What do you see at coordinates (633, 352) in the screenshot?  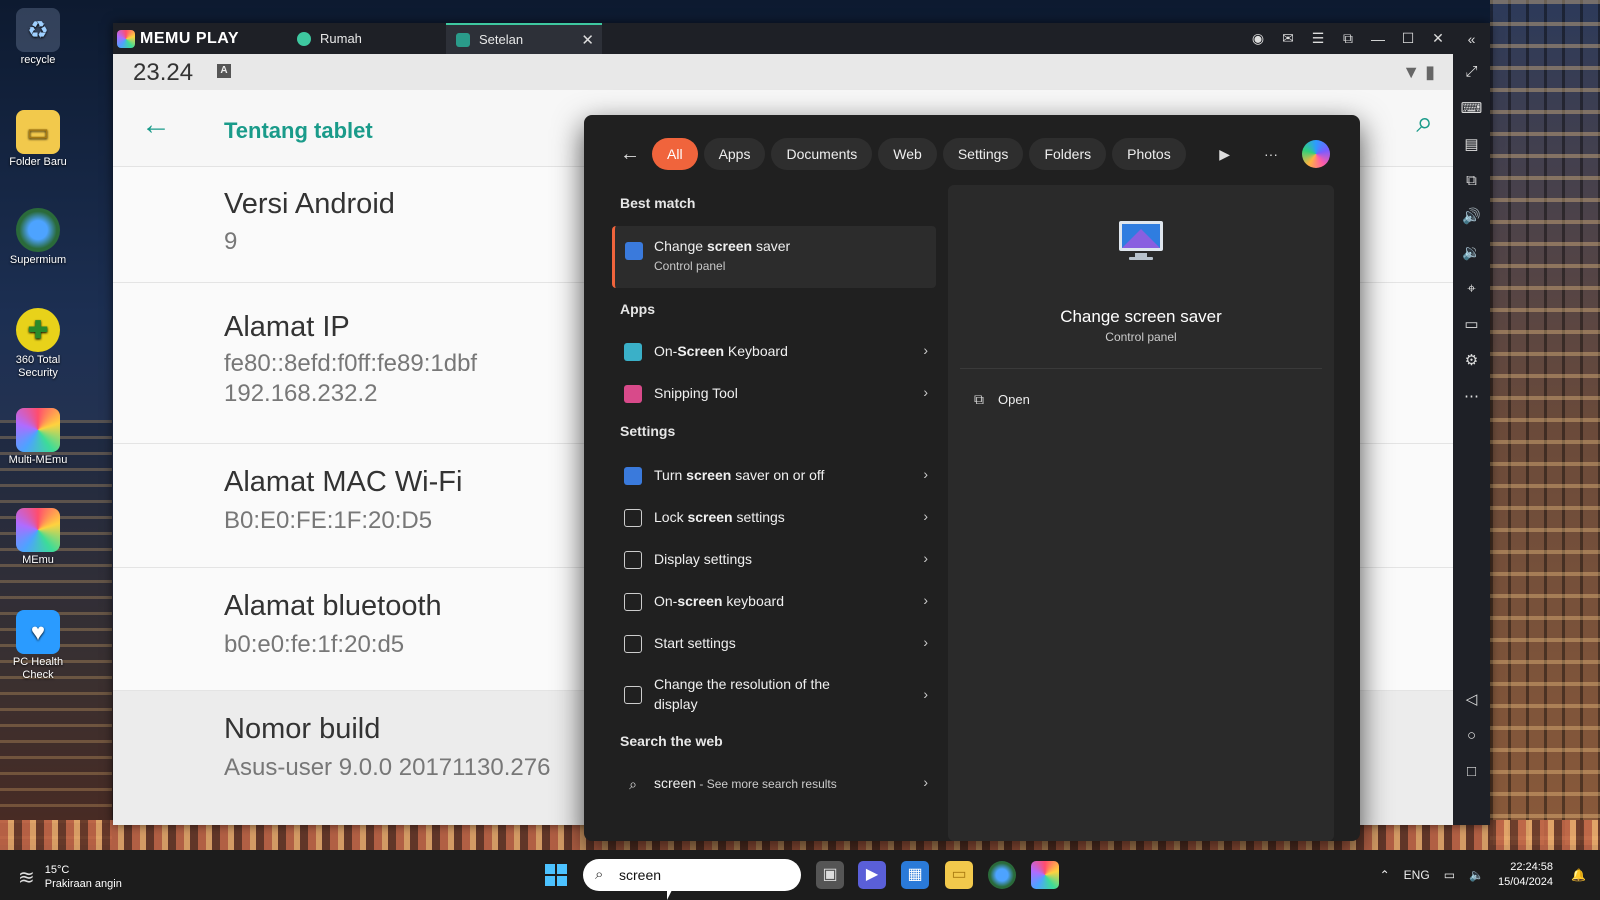 I see `keyboard-app-icon` at bounding box center [633, 352].